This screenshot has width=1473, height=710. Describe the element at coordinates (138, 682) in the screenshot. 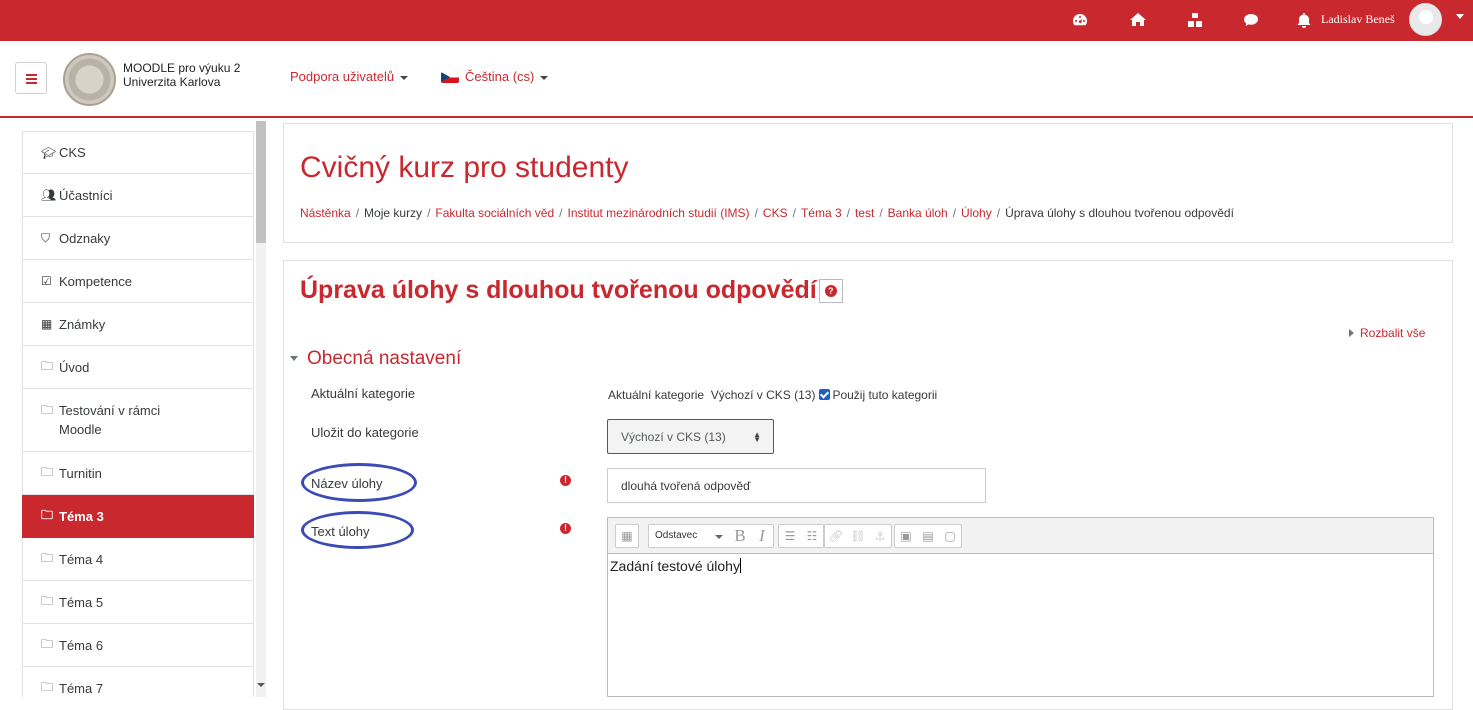

I see `sidebar-item-tema-7: 🗀 Téma 7` at that location.